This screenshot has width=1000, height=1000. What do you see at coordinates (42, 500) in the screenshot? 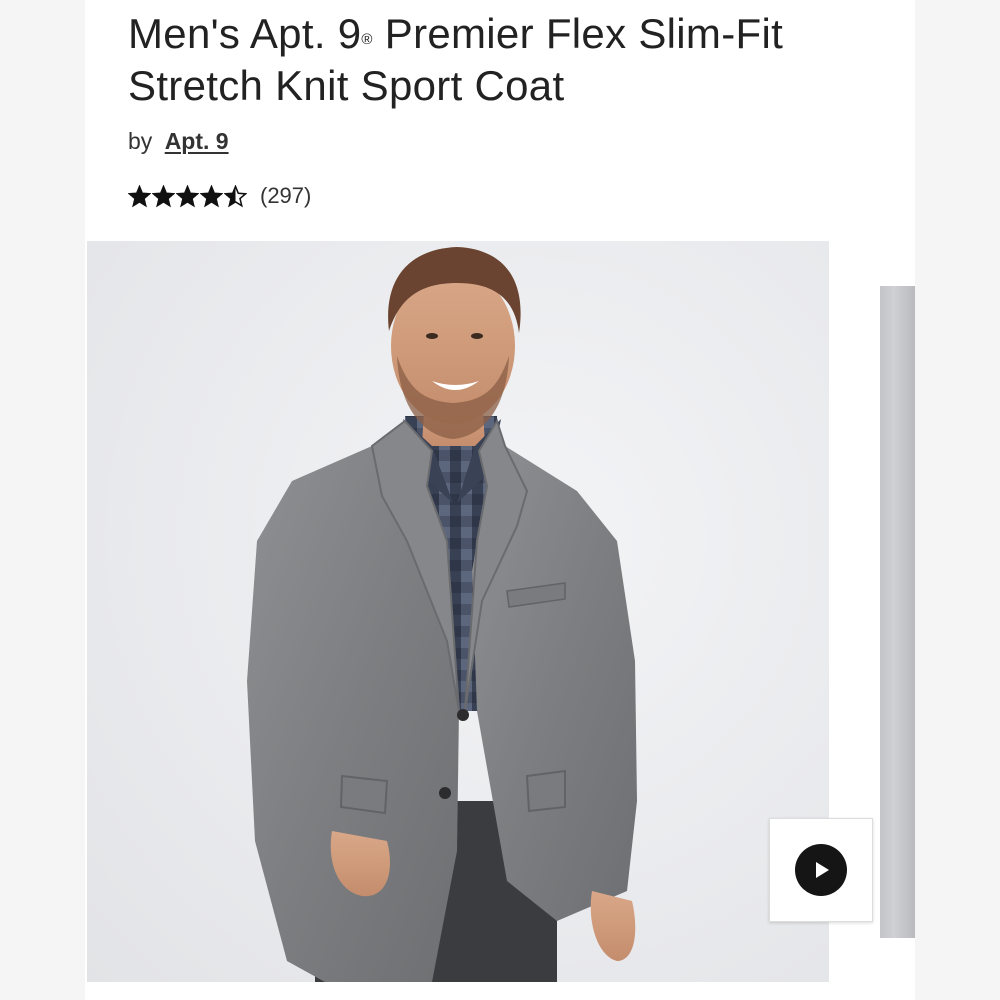
I see `left-gutter` at bounding box center [42, 500].